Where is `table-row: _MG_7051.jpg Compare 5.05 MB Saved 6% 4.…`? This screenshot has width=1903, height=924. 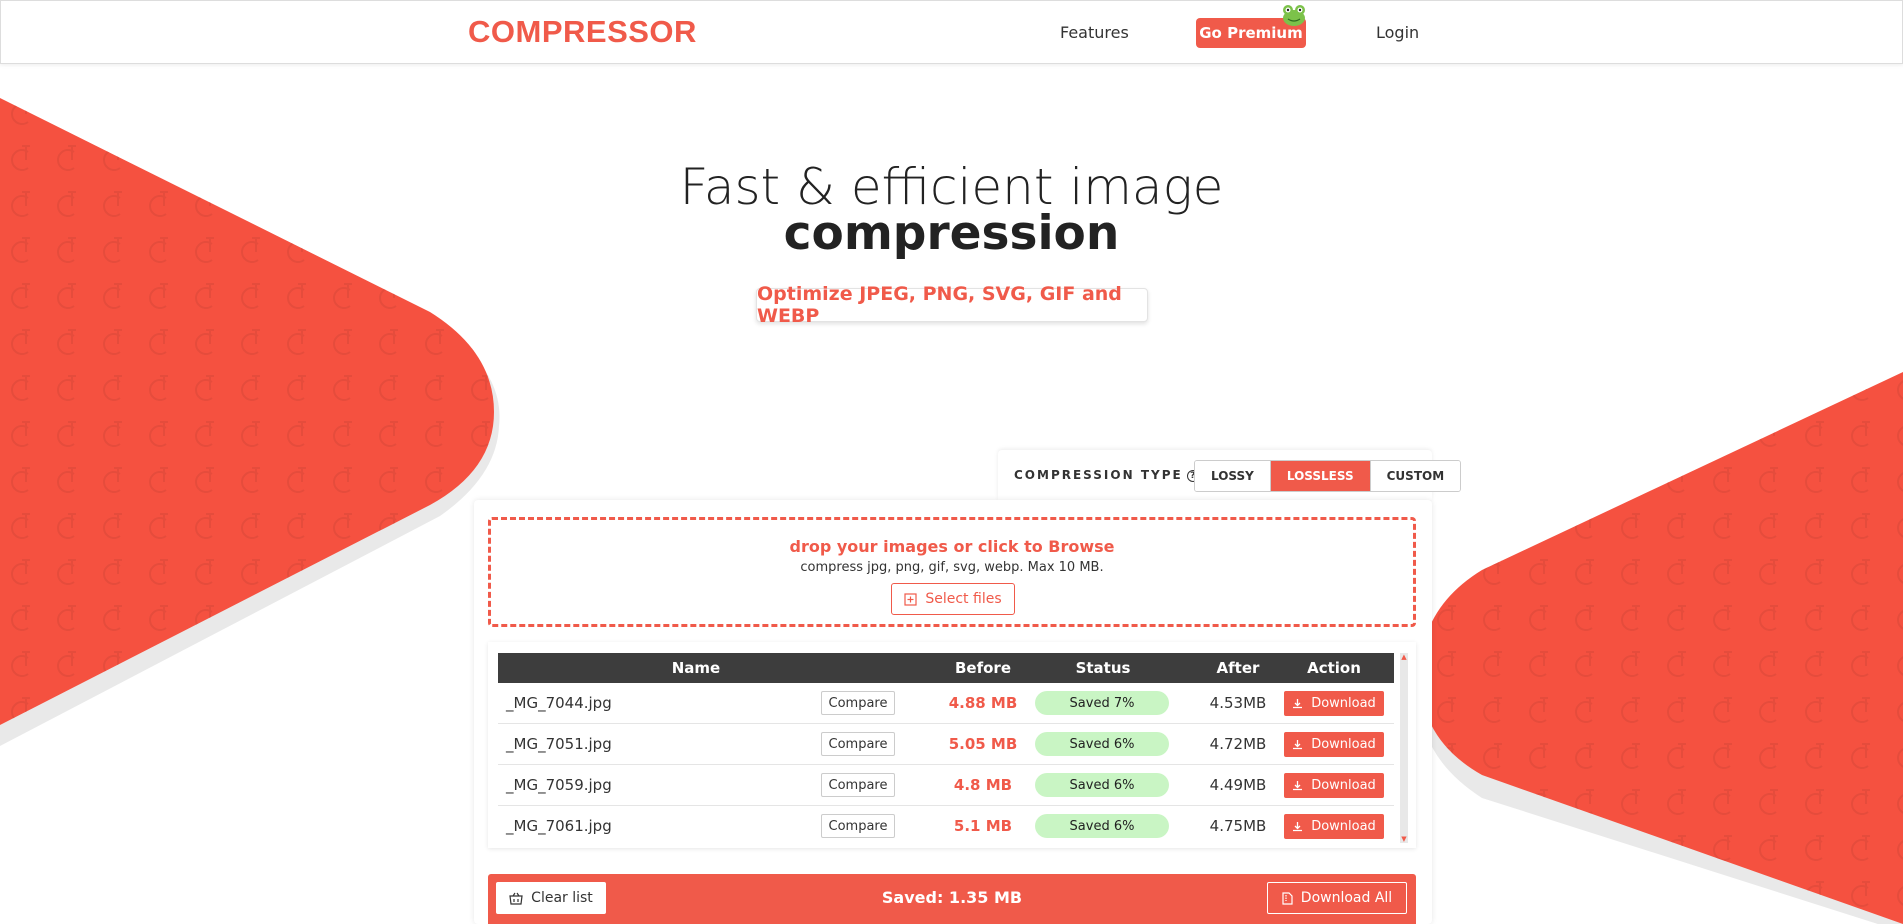
table-row: _MG_7051.jpg Compare 5.05 MB Saved 6% 4.… is located at coordinates (946, 744).